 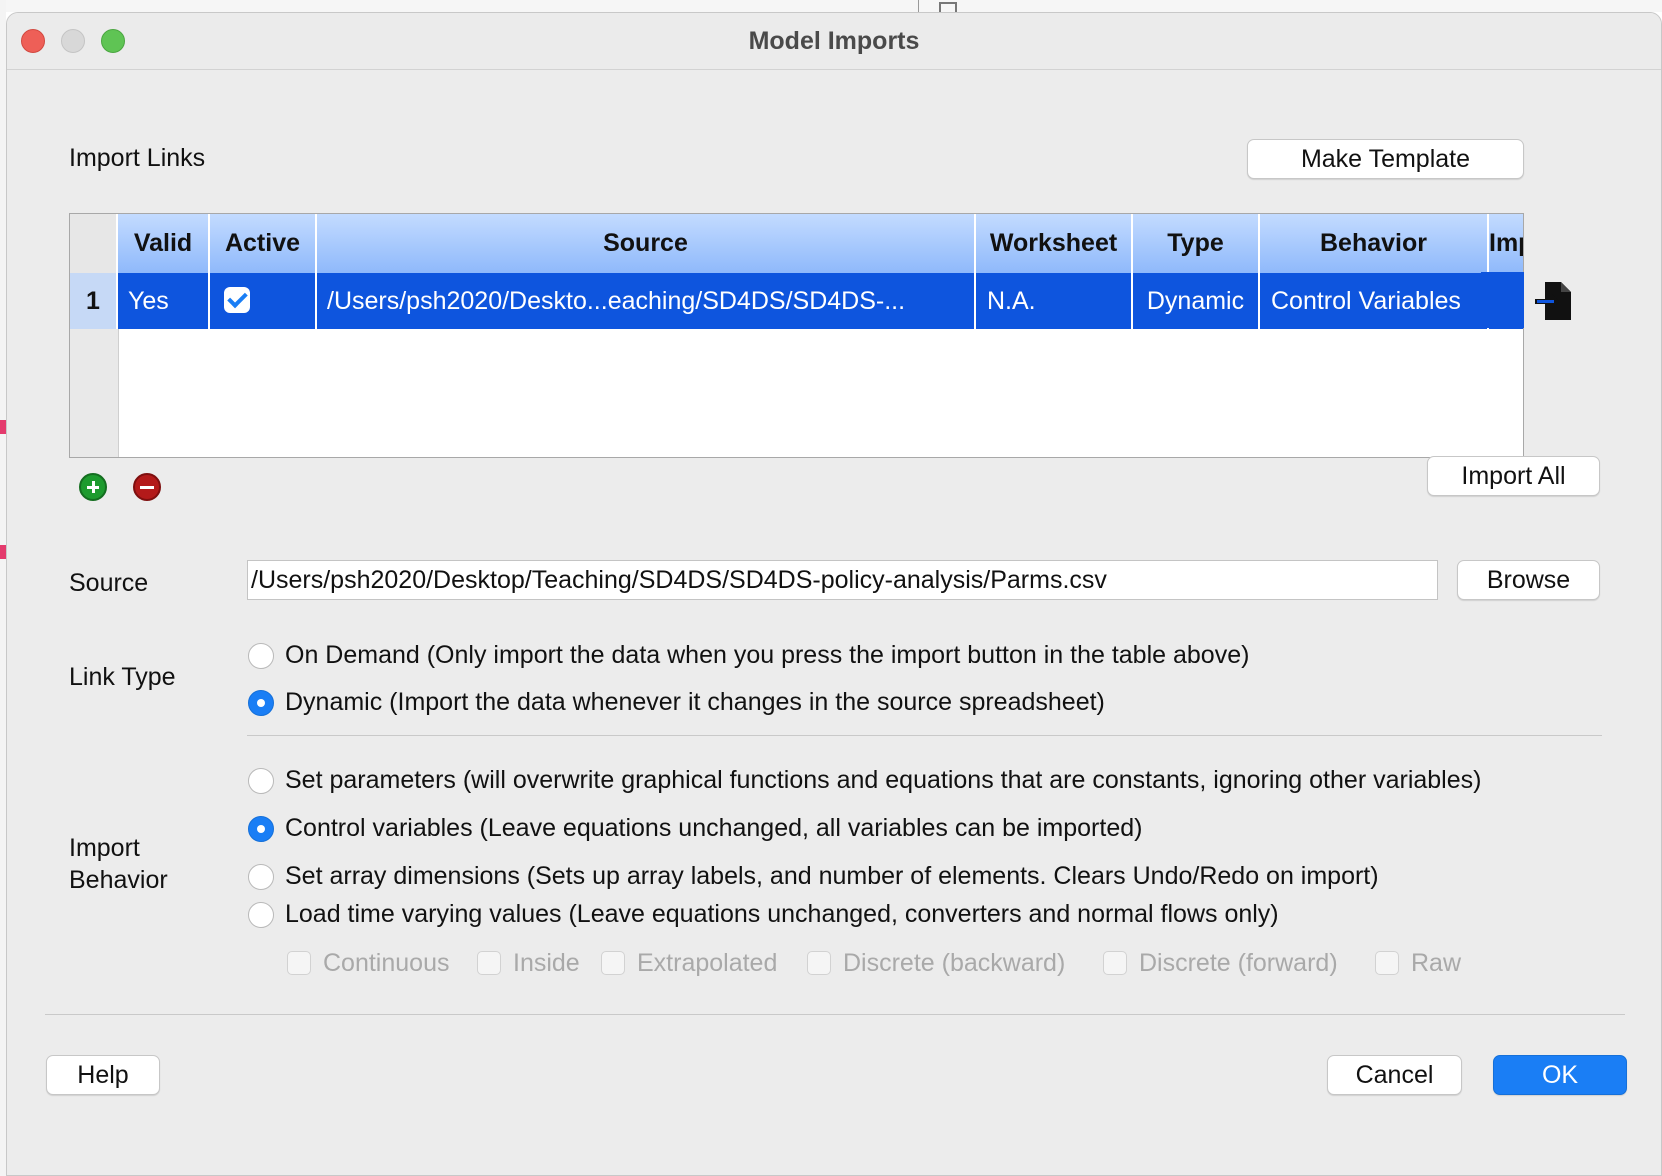 I want to click on radio-set-array-dimensions, so click(x=261, y=877).